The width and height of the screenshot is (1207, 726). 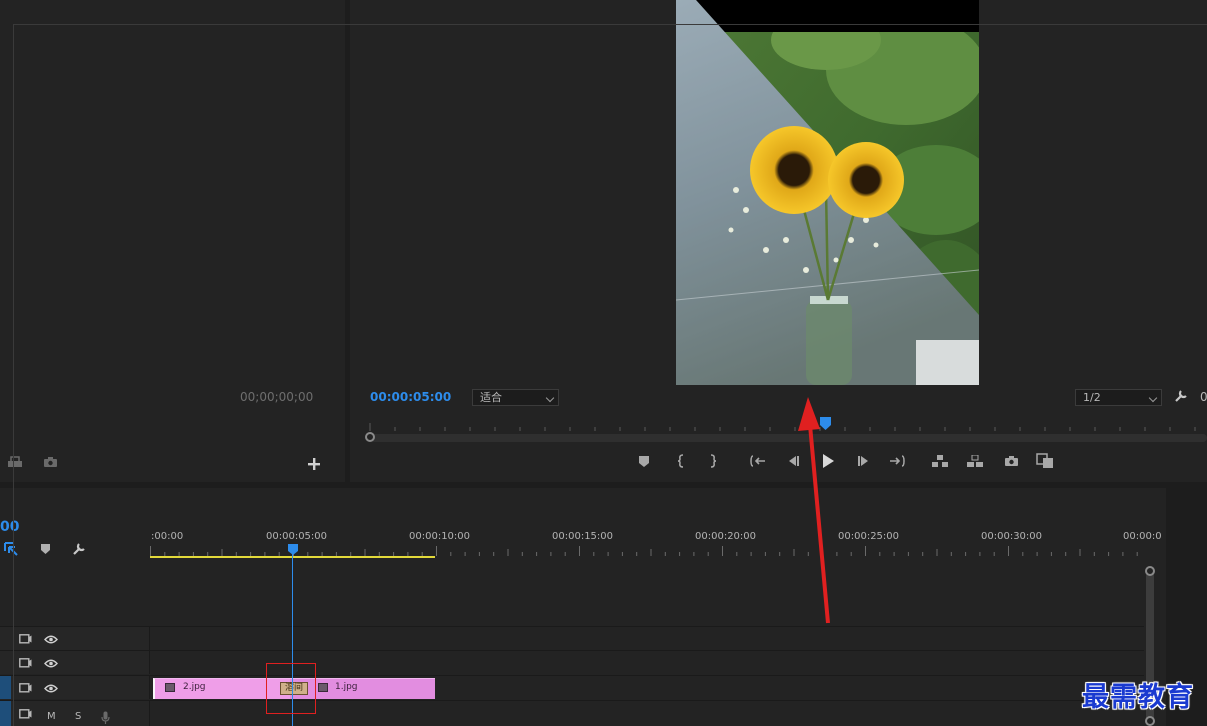 What do you see at coordinates (814, 510) in the screenshot?
I see `red-arrow-annotation` at bounding box center [814, 510].